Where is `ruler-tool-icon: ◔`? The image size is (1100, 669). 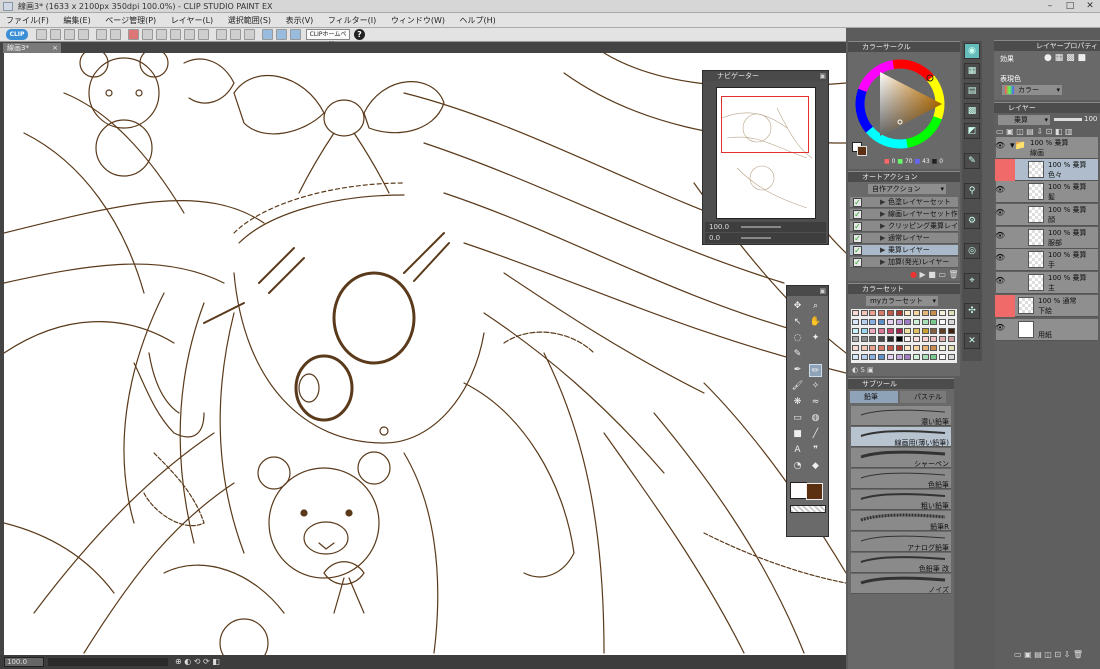 ruler-tool-icon: ◔ is located at coordinates (797, 466).